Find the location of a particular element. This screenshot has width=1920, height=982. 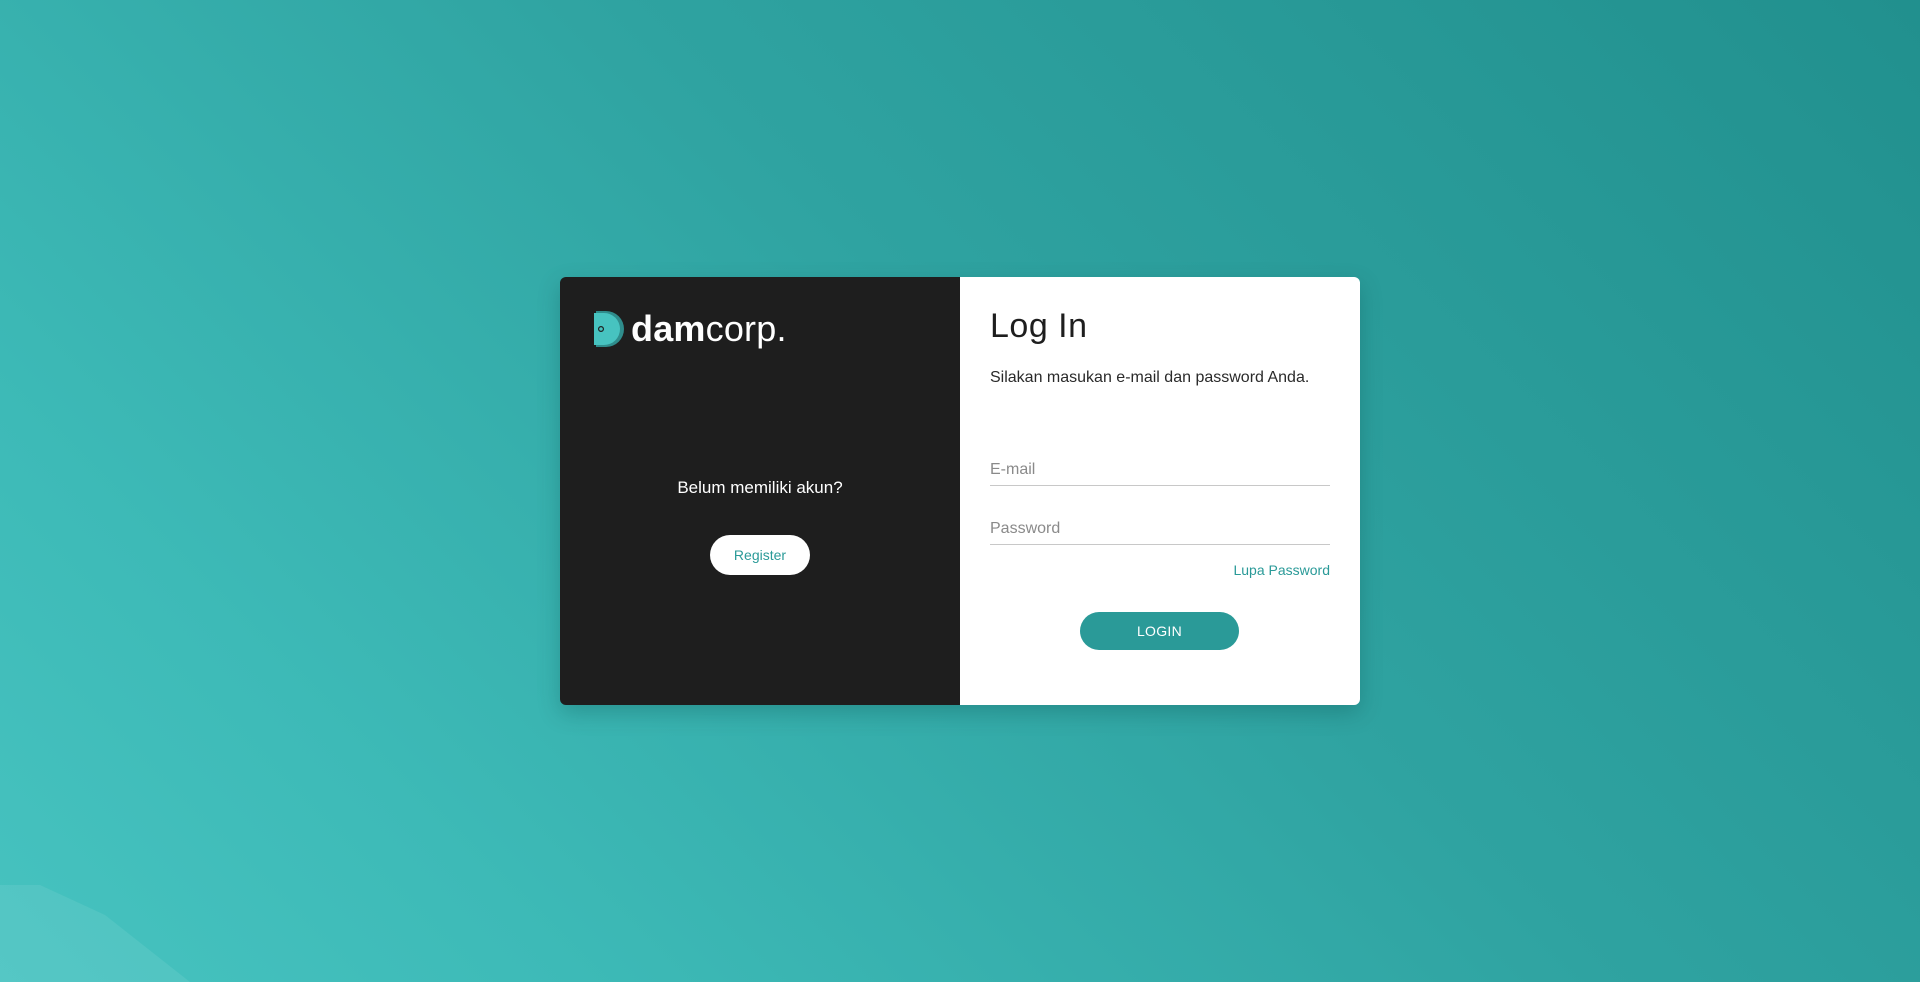

brand-name: damcorp. is located at coordinates (709, 329).